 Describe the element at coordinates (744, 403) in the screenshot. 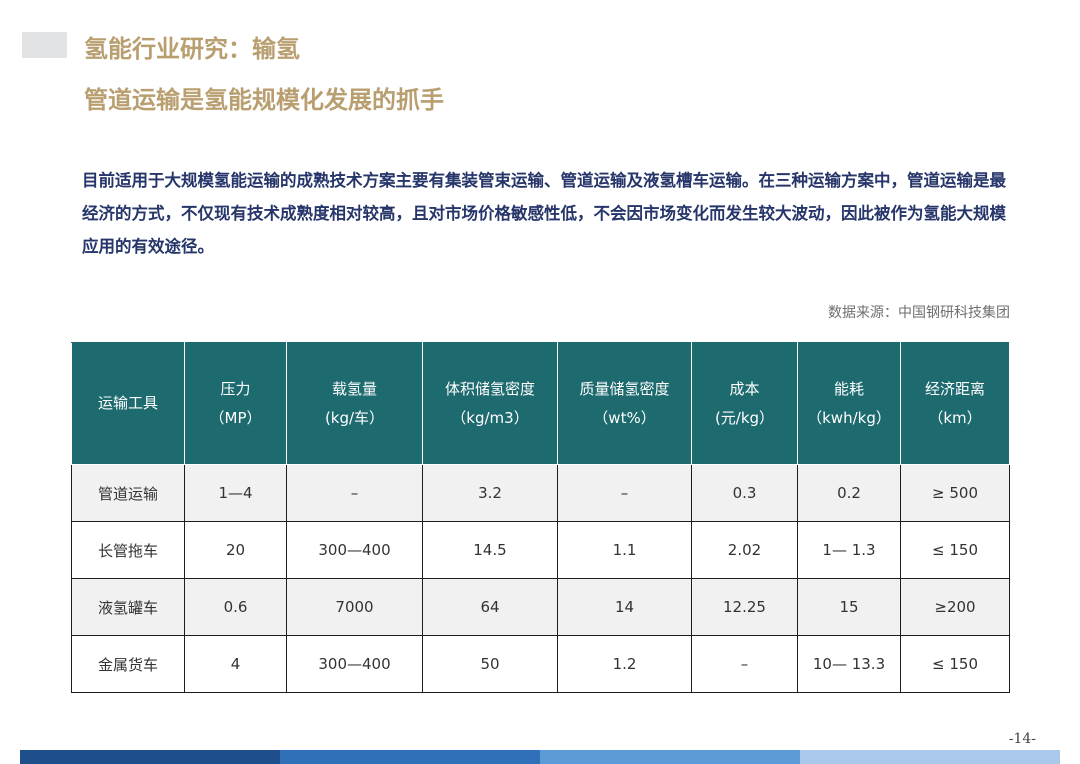

I see `header-cell: 成本 (元/kg）` at that location.